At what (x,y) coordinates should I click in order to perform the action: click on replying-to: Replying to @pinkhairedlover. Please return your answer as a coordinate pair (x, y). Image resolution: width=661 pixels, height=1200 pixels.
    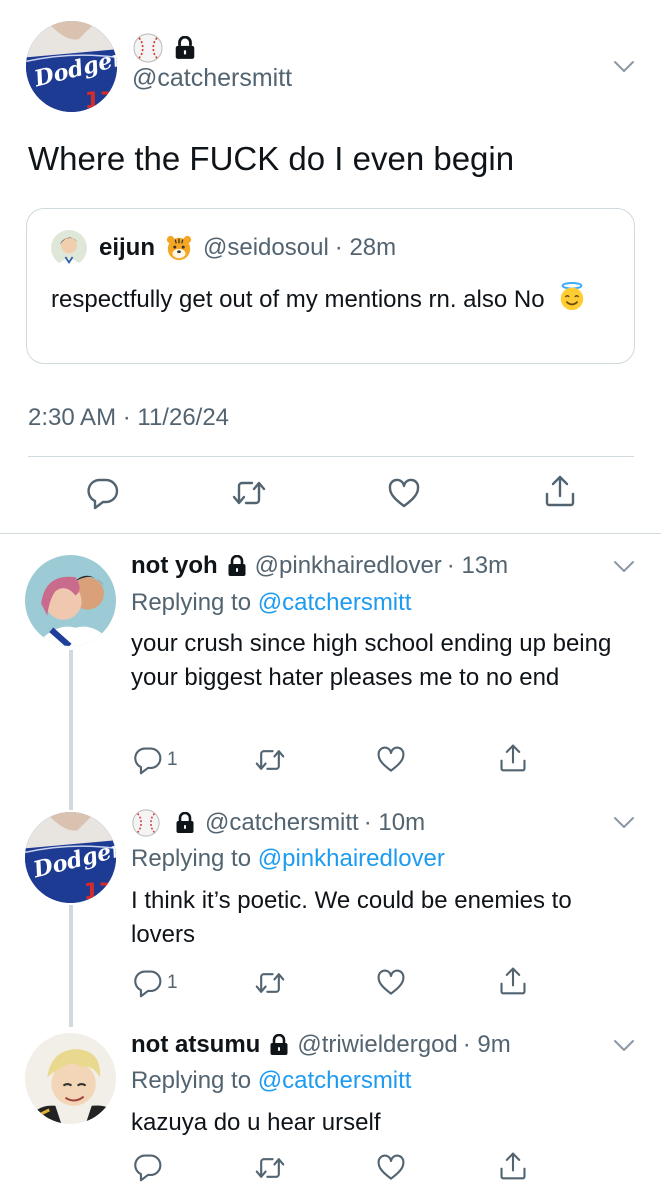
    Looking at the image, I should click on (288, 859).